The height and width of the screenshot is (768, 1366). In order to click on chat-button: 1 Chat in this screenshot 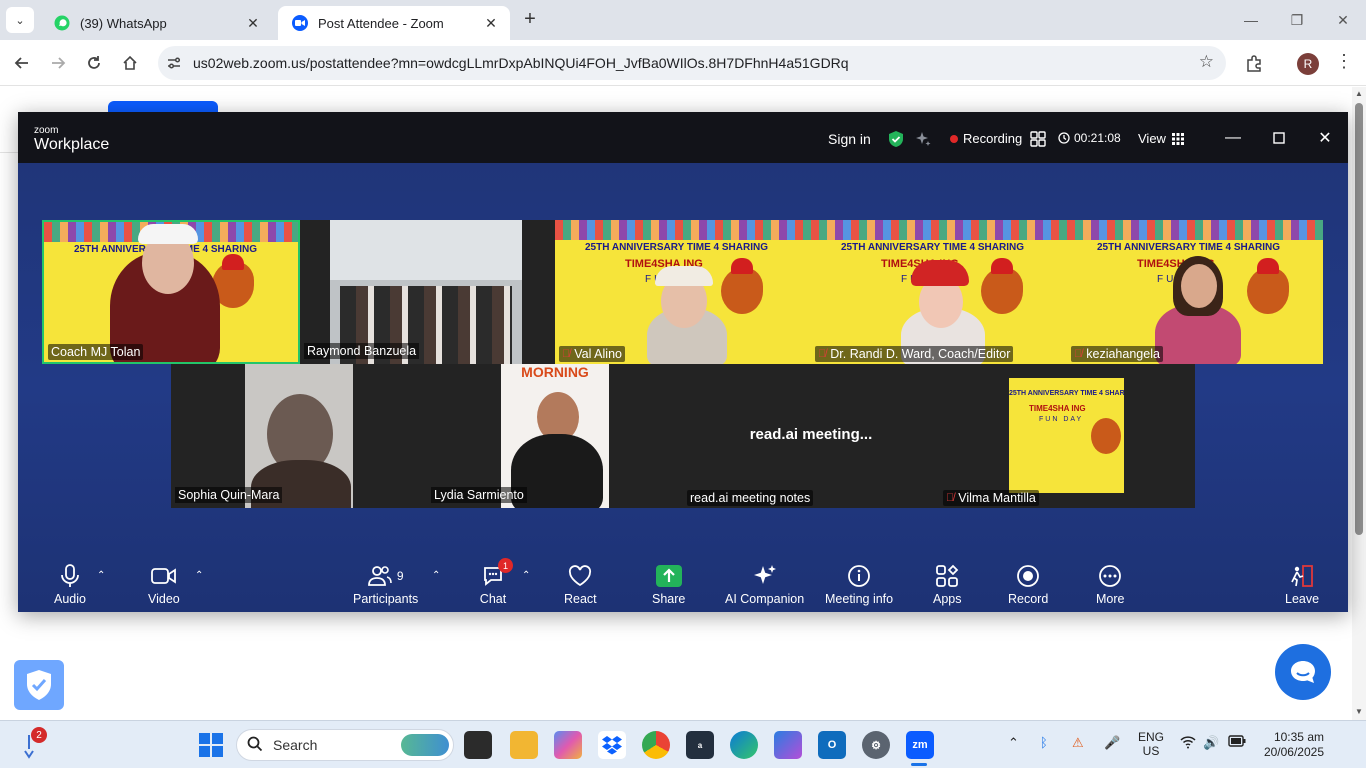, I will do `click(496, 582)`.